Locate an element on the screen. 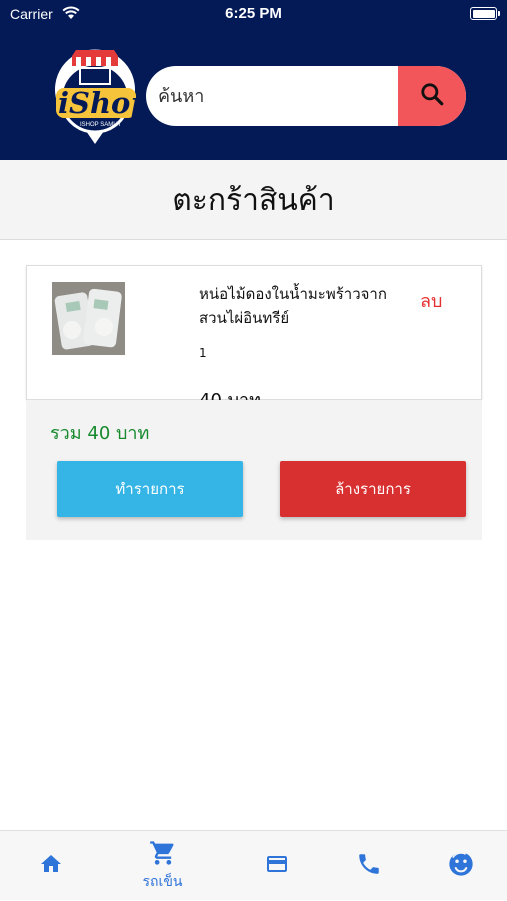 The width and height of the screenshot is (507, 901). face-icon is located at coordinates (461, 866).